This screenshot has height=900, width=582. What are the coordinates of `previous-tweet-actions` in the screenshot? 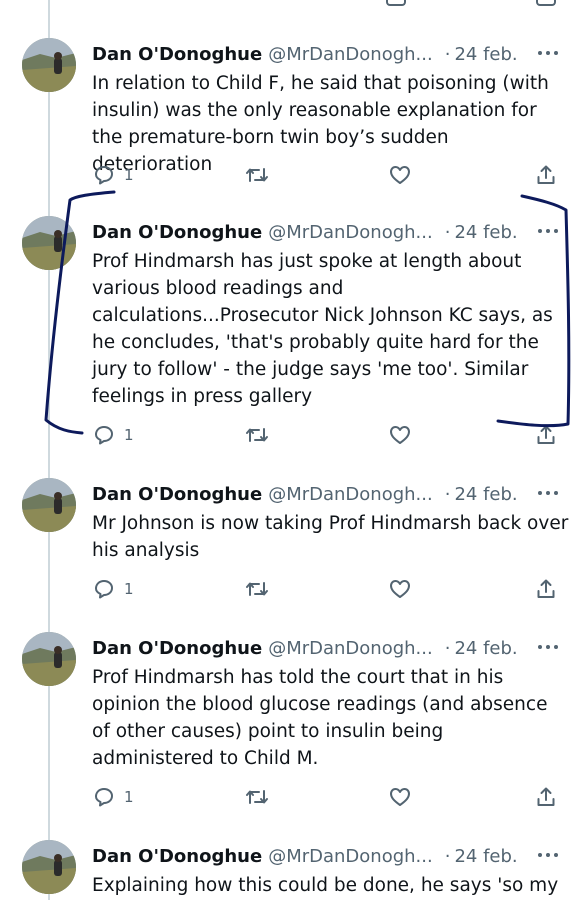 It's located at (291, 7).